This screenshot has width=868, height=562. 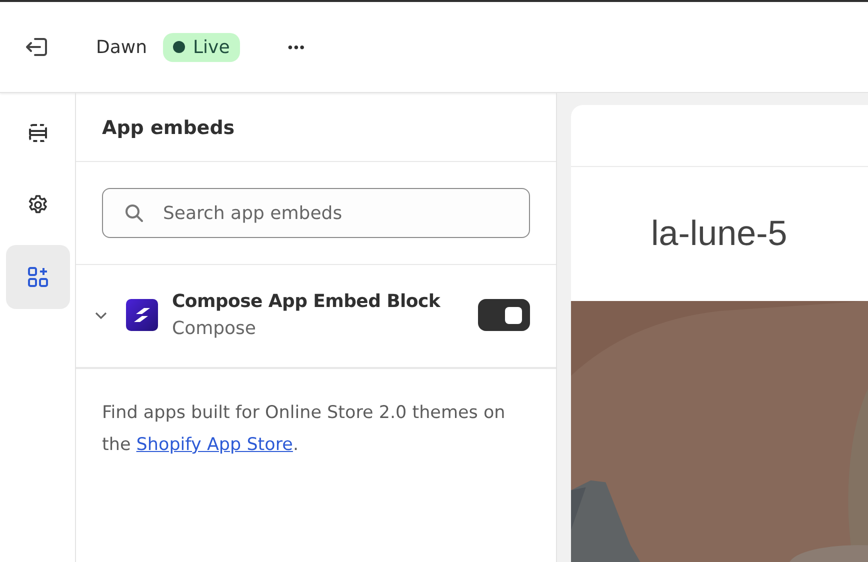 What do you see at coordinates (37, 47) in the screenshot?
I see `exit-icon` at bounding box center [37, 47].